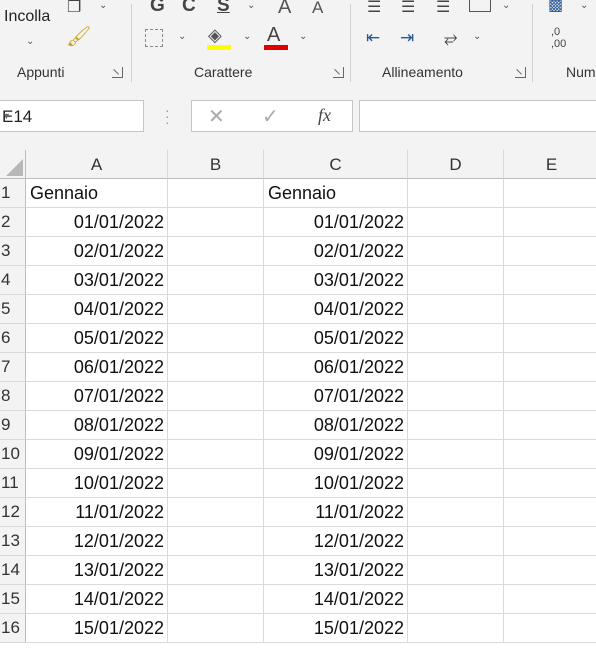  What do you see at coordinates (97, 396) in the screenshot?
I see `cell-a: 07/01/2022` at bounding box center [97, 396].